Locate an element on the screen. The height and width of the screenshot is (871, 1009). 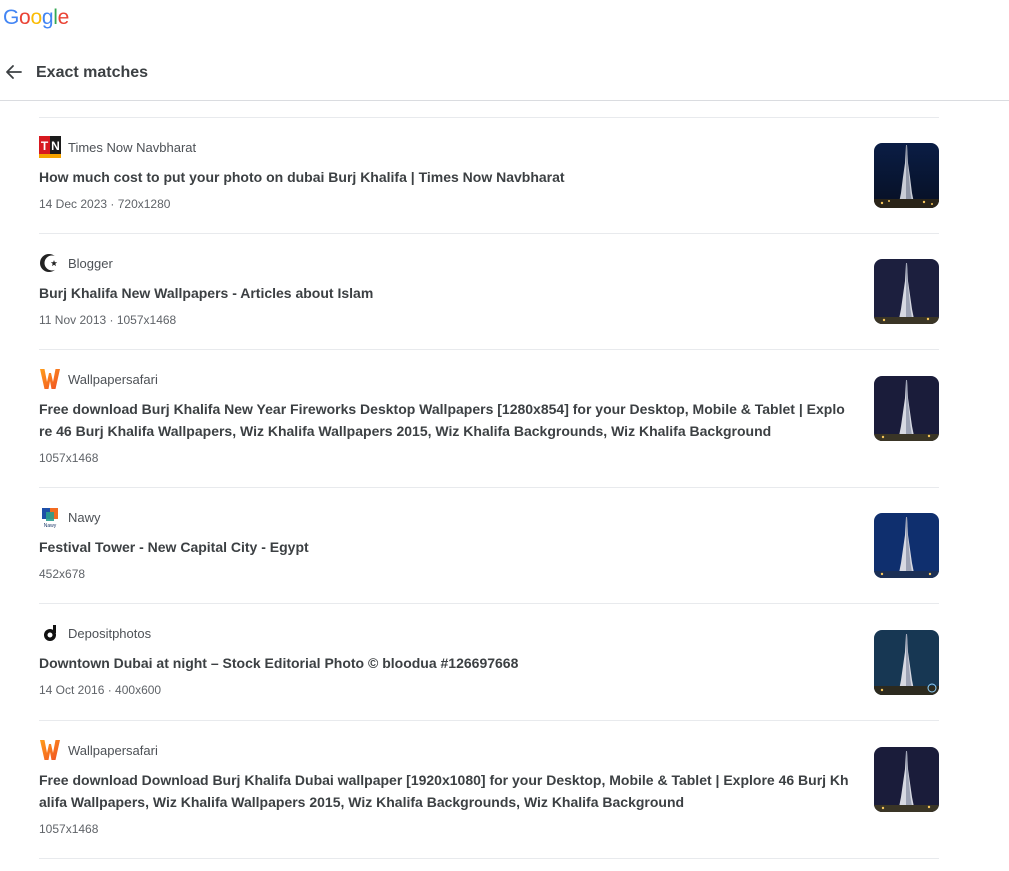
source-name: Blogger is located at coordinates (90, 263).